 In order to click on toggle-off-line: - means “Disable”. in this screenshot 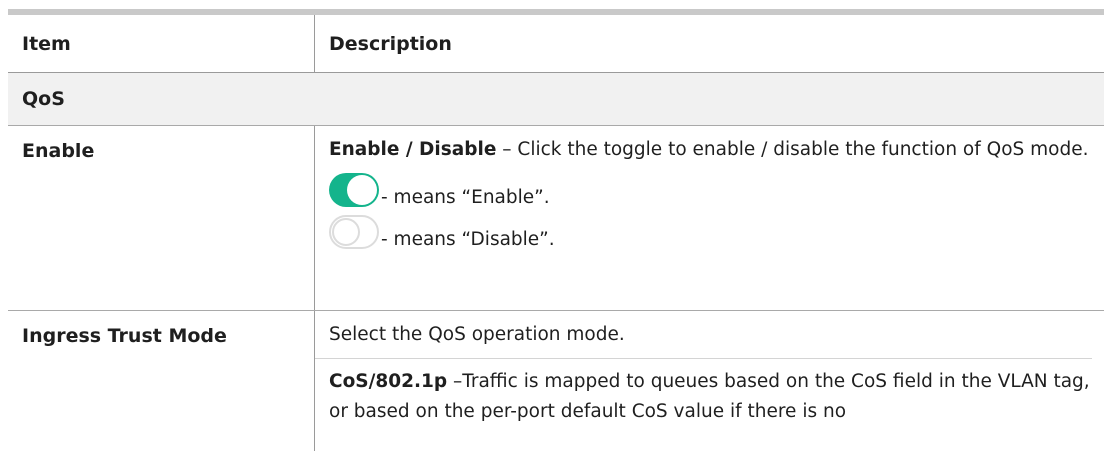, I will do `click(710, 228)`.